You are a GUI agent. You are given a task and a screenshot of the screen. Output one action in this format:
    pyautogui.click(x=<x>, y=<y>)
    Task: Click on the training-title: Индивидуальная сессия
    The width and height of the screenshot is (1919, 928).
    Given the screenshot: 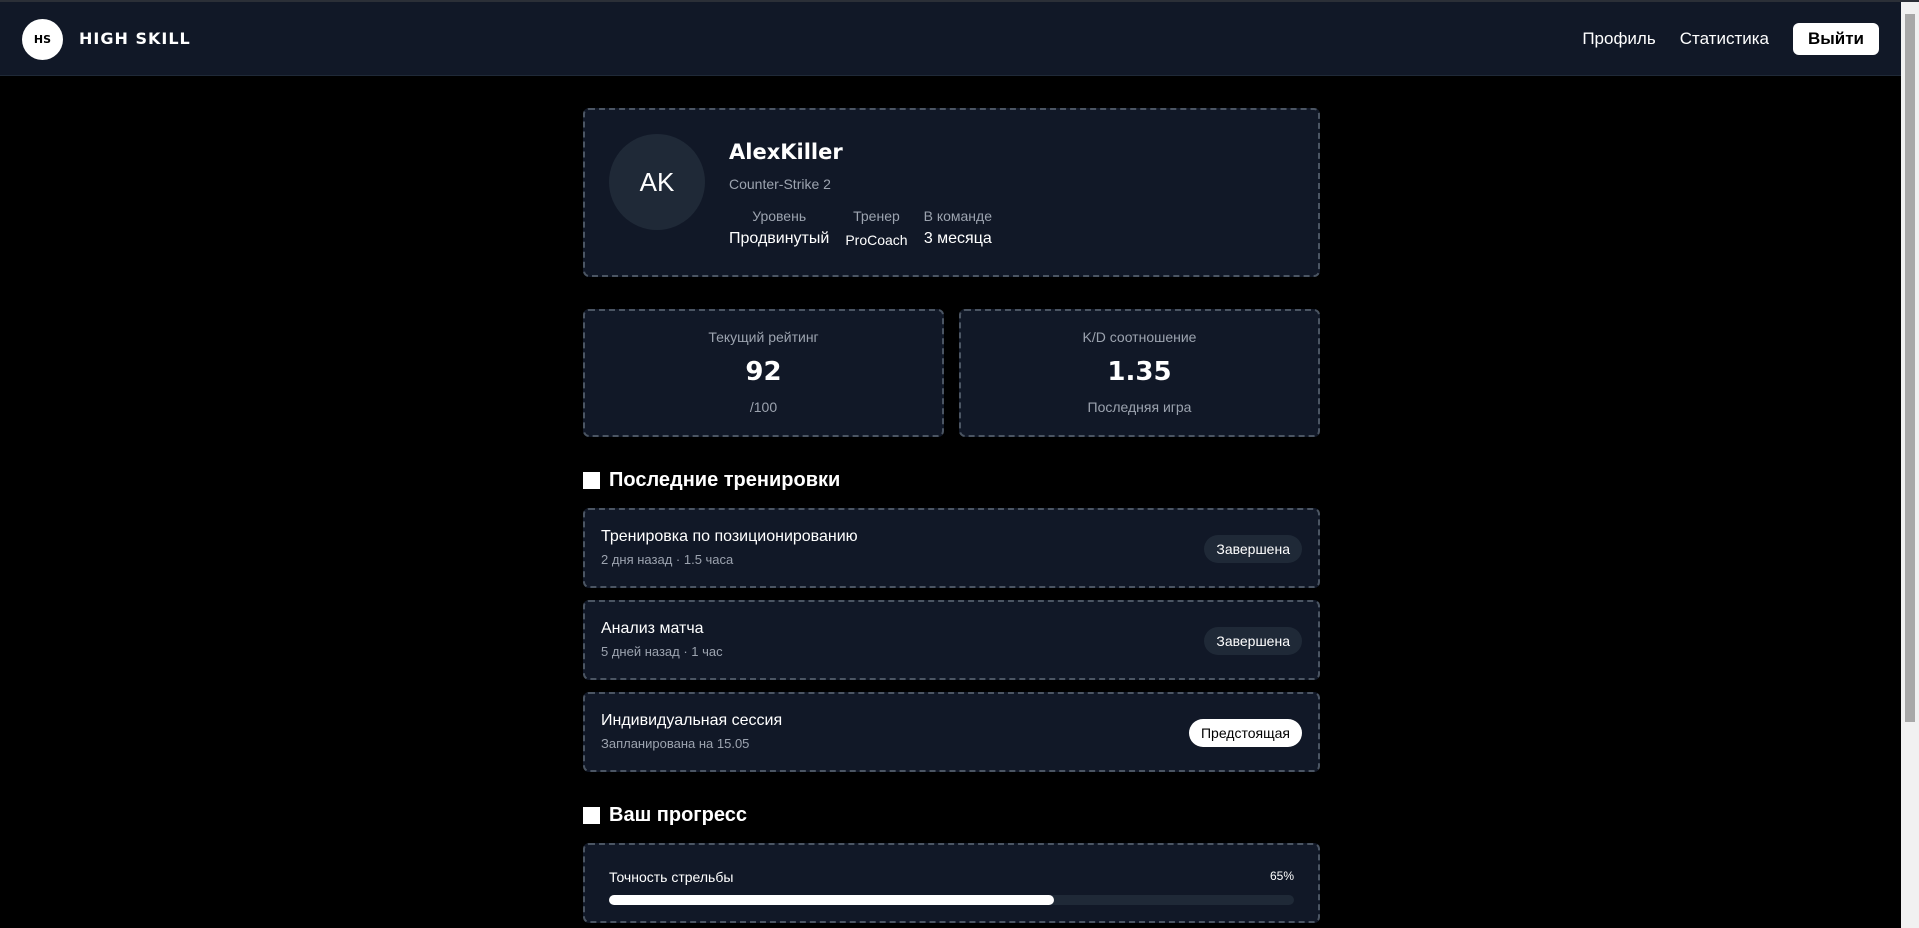 What is the action you would take?
    pyautogui.click(x=692, y=720)
    